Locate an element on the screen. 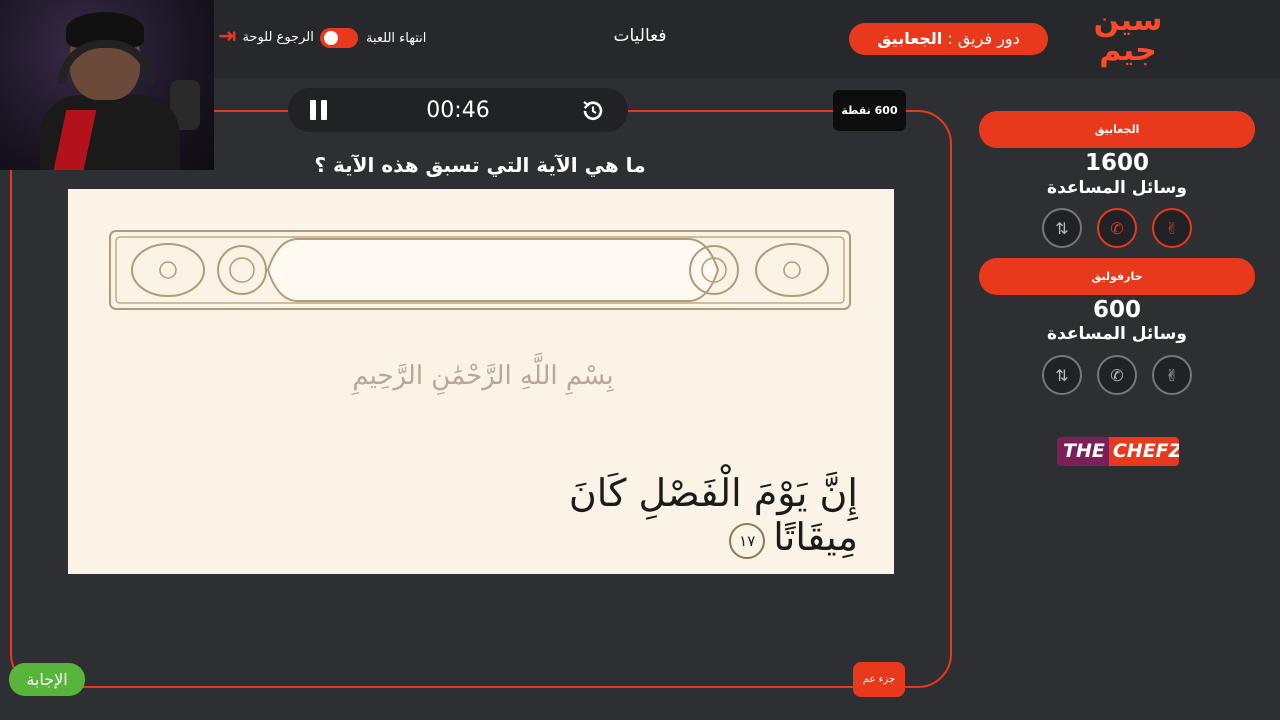 This screenshot has width=1280, height=720. team-1-aids-label: وسائل المساعدة is located at coordinates (1117, 188).